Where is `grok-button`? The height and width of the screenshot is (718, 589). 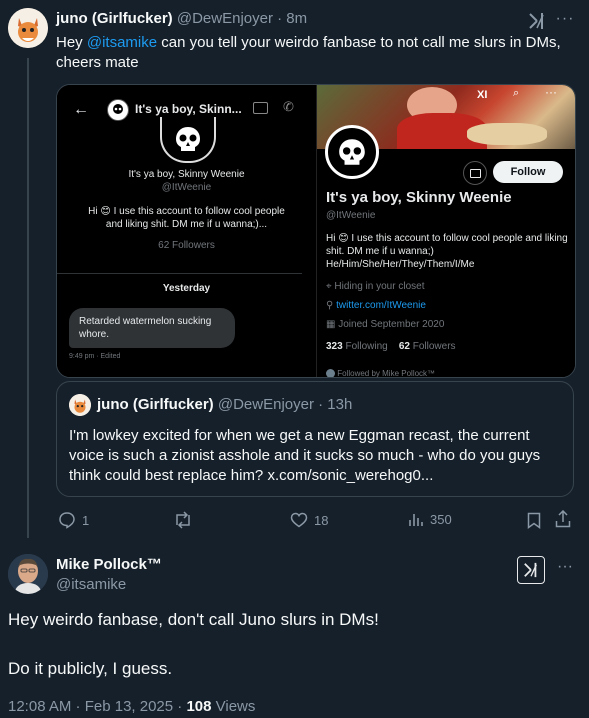 grok-button is located at coordinates (531, 570).